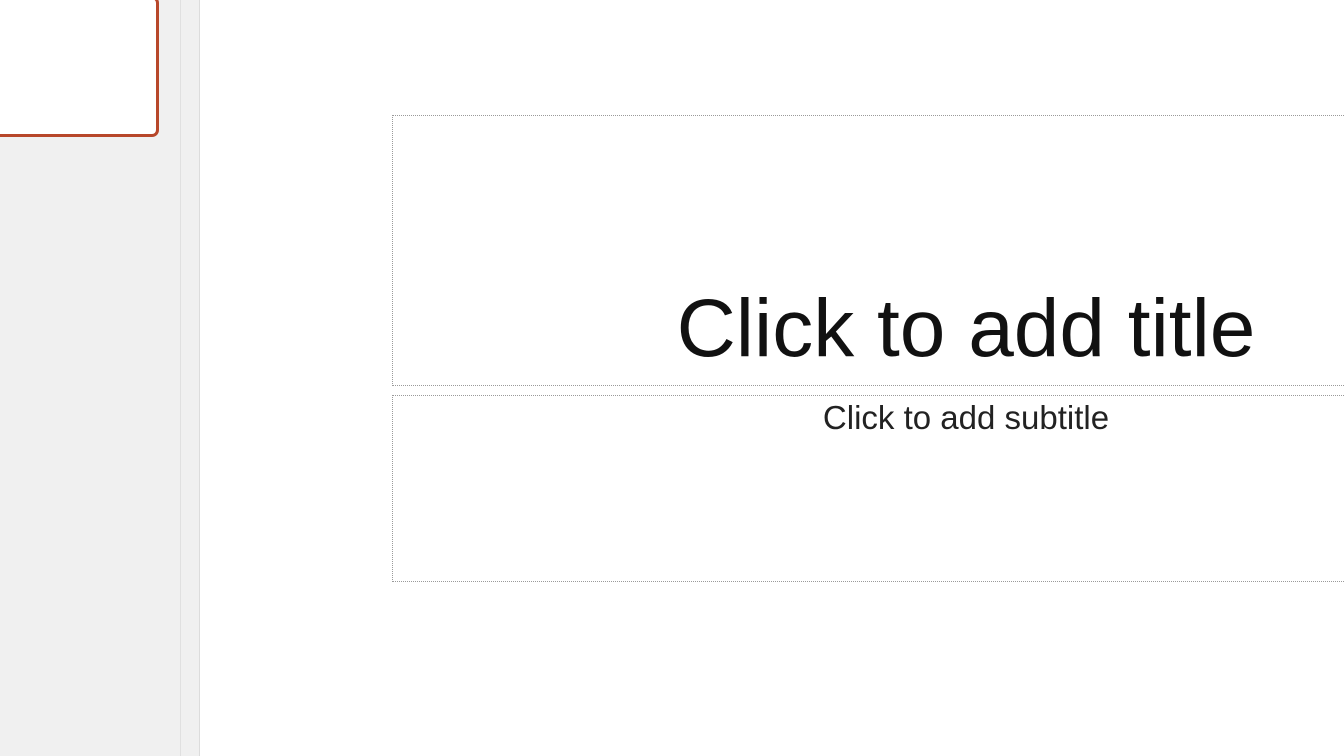 The image size is (1344, 756). I want to click on slide-thumbnail-selected, so click(79, 68).